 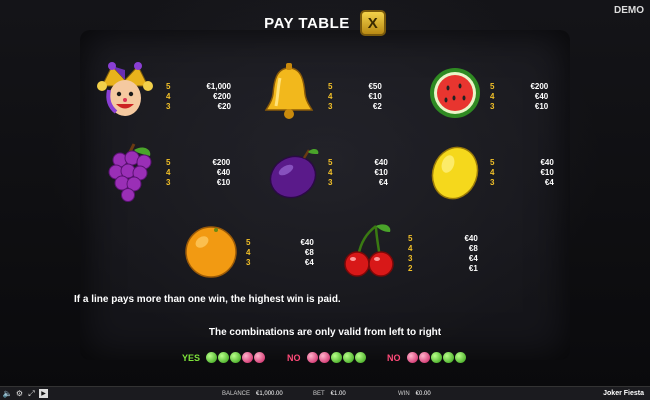 I want to click on paytable-entry-orange: 5 4 3 €40 €8 €4, so click(x=280, y=253).